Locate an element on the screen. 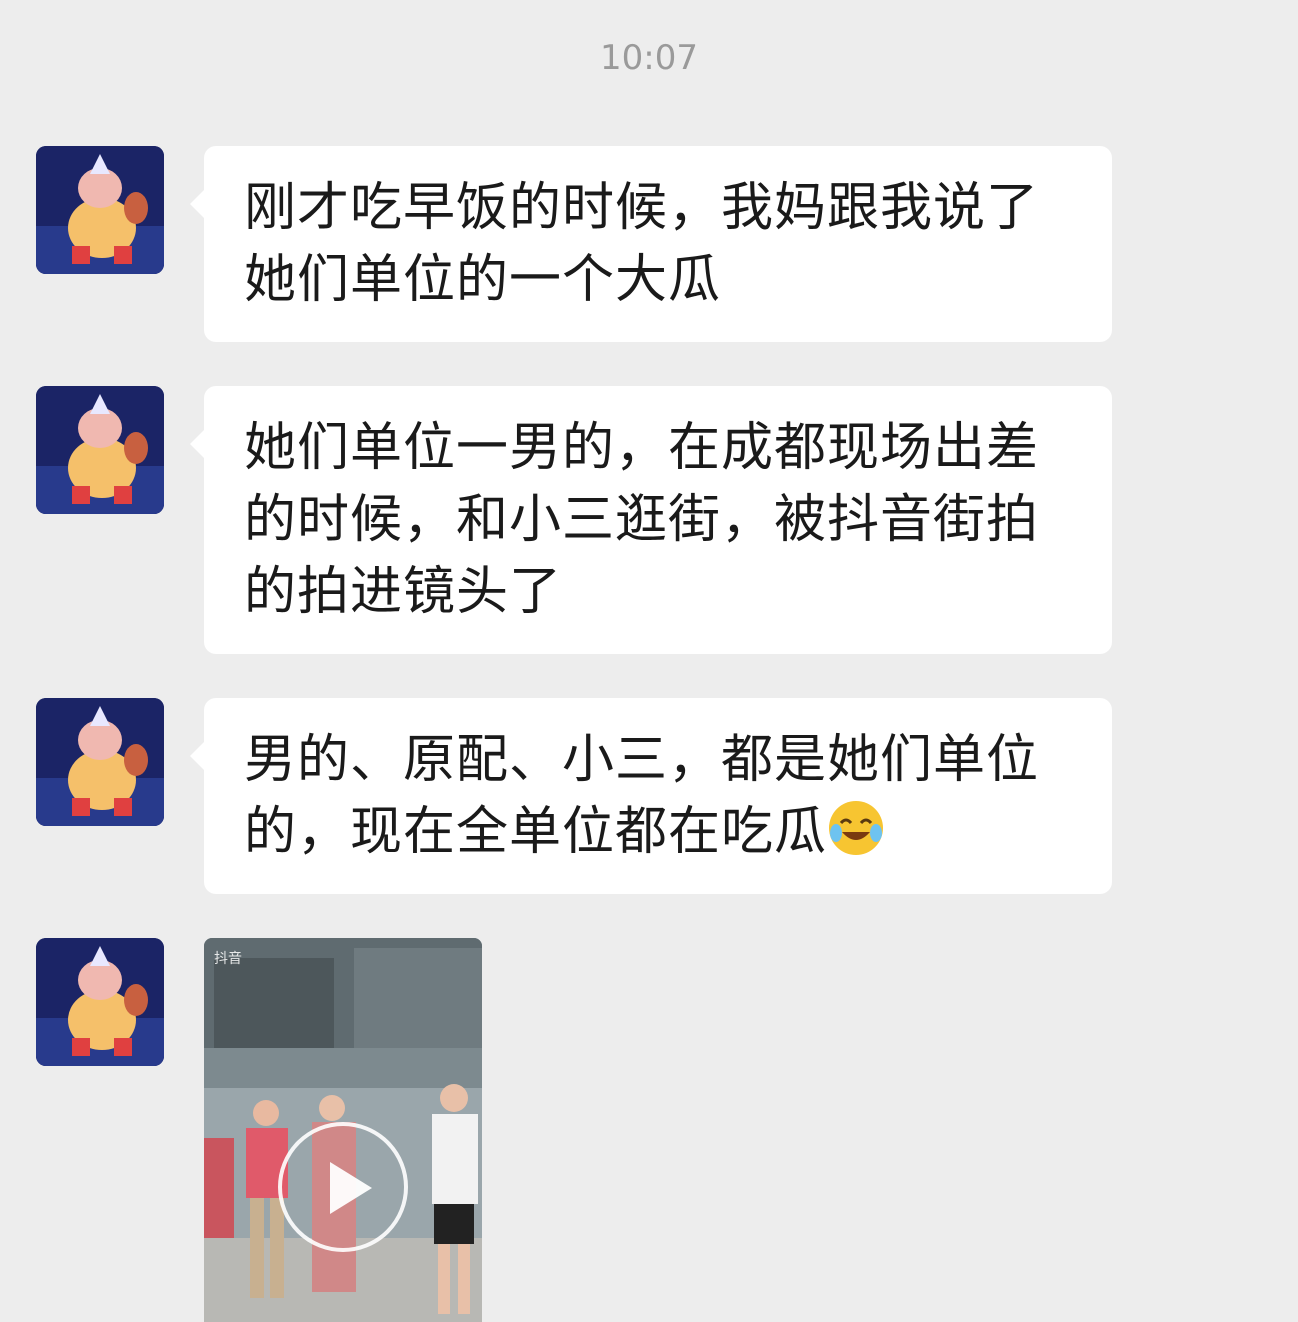 Image resolution: width=1298 pixels, height=1322 pixels. play-icon is located at coordinates (343, 1187).